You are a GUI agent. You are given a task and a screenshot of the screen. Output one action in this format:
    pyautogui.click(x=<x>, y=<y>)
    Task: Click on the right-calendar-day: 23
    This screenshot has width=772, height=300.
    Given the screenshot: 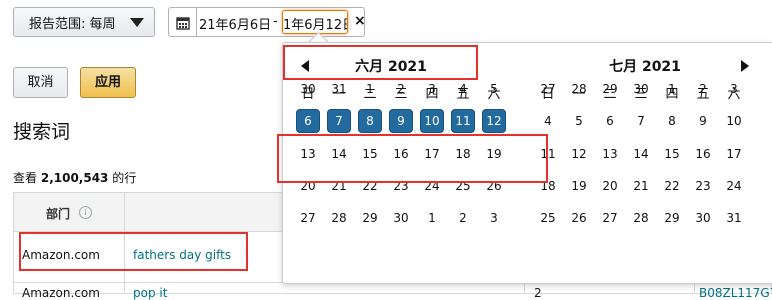 What is the action you would take?
    pyautogui.click(x=703, y=186)
    